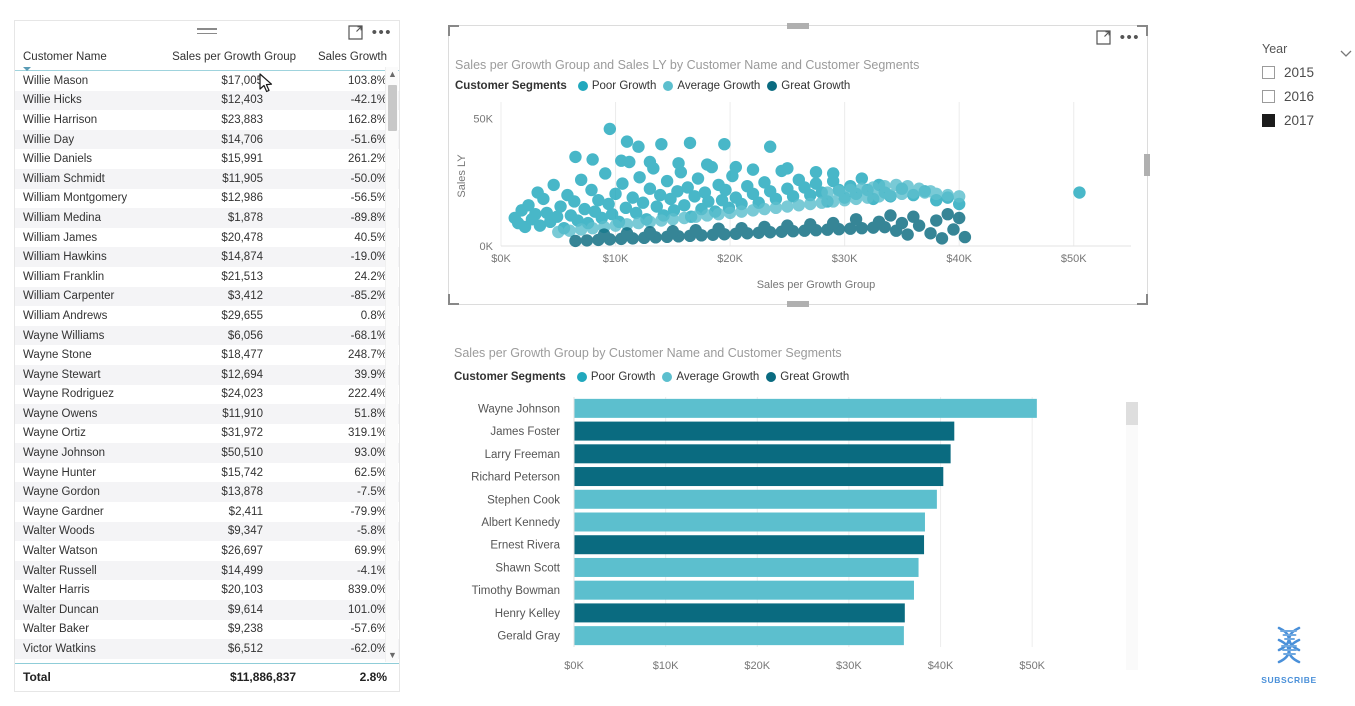  What do you see at coordinates (1132, 536) in the screenshot?
I see `bar-chart-scrollbar` at bounding box center [1132, 536].